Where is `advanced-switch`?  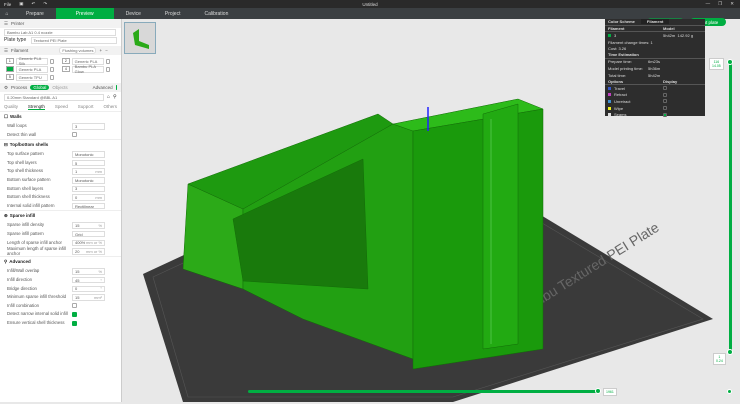 advanced-switch is located at coordinates (116, 87).